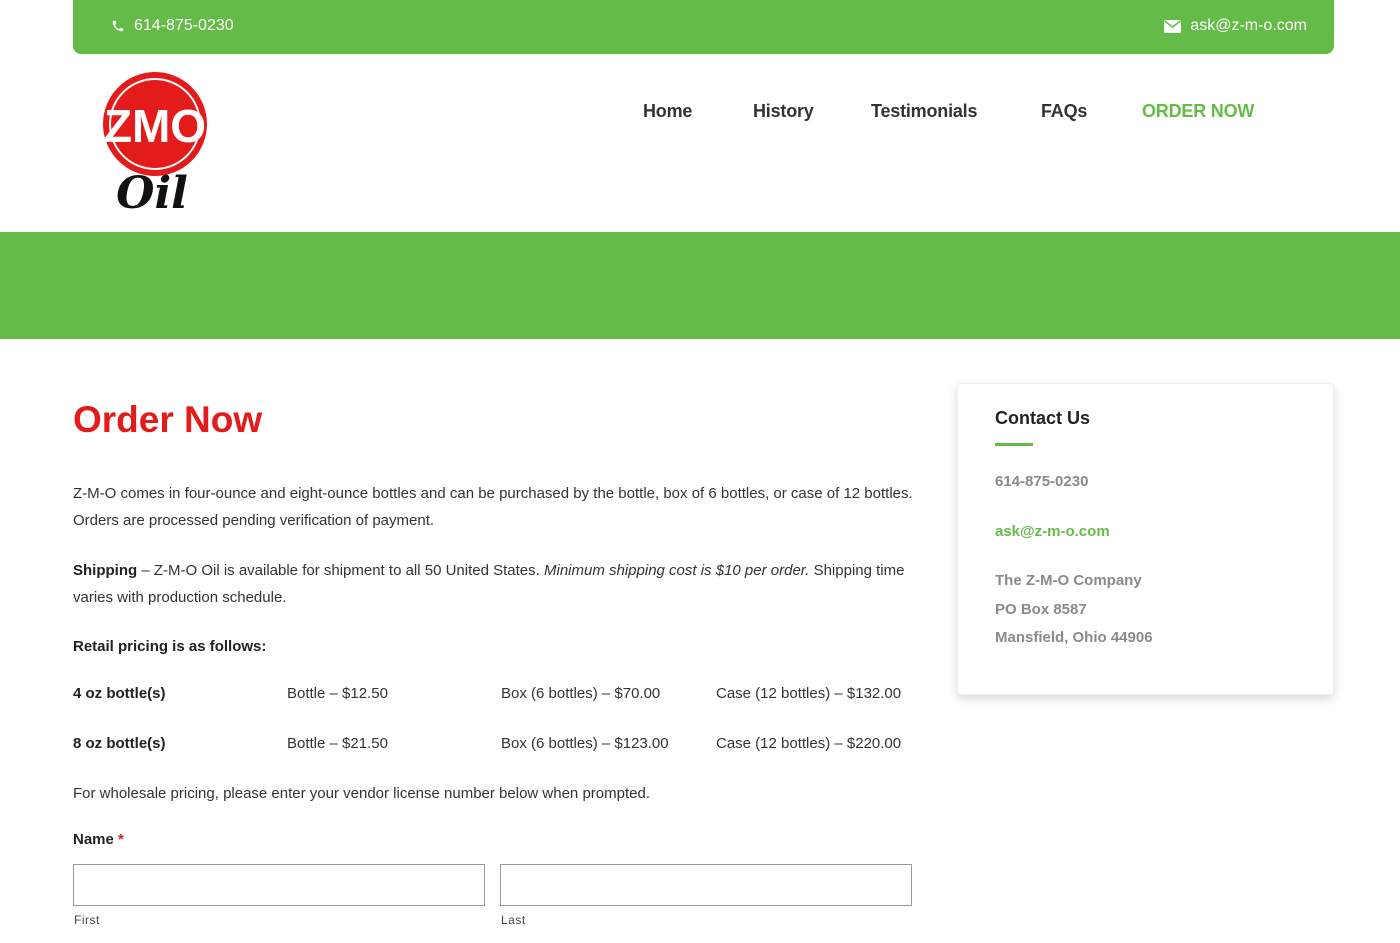  I want to click on pricing-bottle: Bottle – $21.50, so click(337, 743).